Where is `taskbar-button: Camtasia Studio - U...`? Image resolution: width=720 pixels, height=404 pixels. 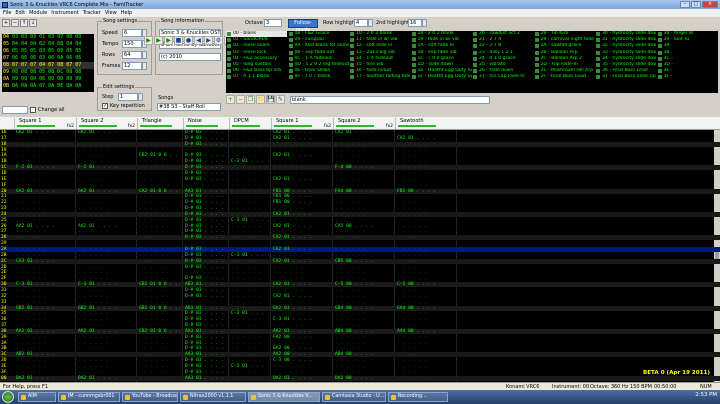 taskbar-button: Camtasia Studio - U... is located at coordinates (354, 397).